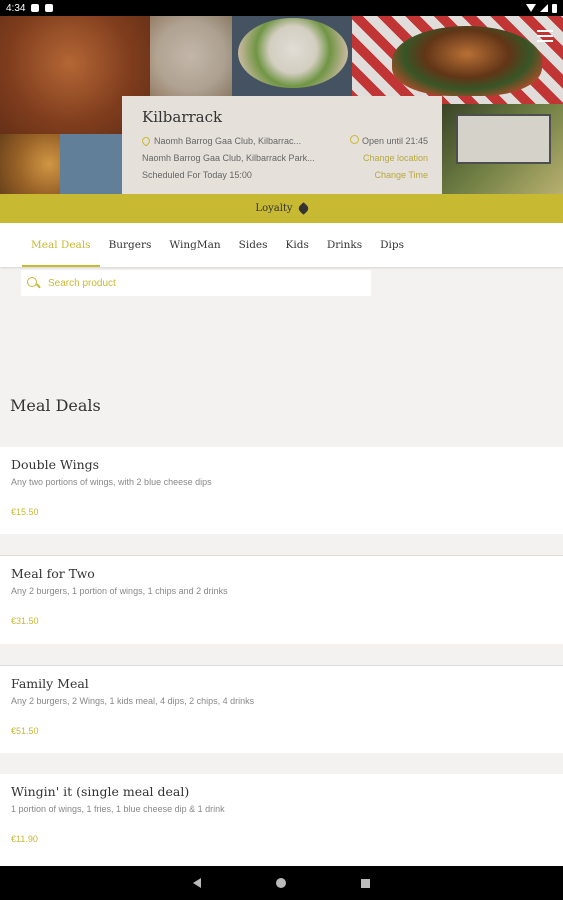  What do you see at coordinates (394, 141) in the screenshot?
I see `open-until: Open until 21:45` at bounding box center [394, 141].